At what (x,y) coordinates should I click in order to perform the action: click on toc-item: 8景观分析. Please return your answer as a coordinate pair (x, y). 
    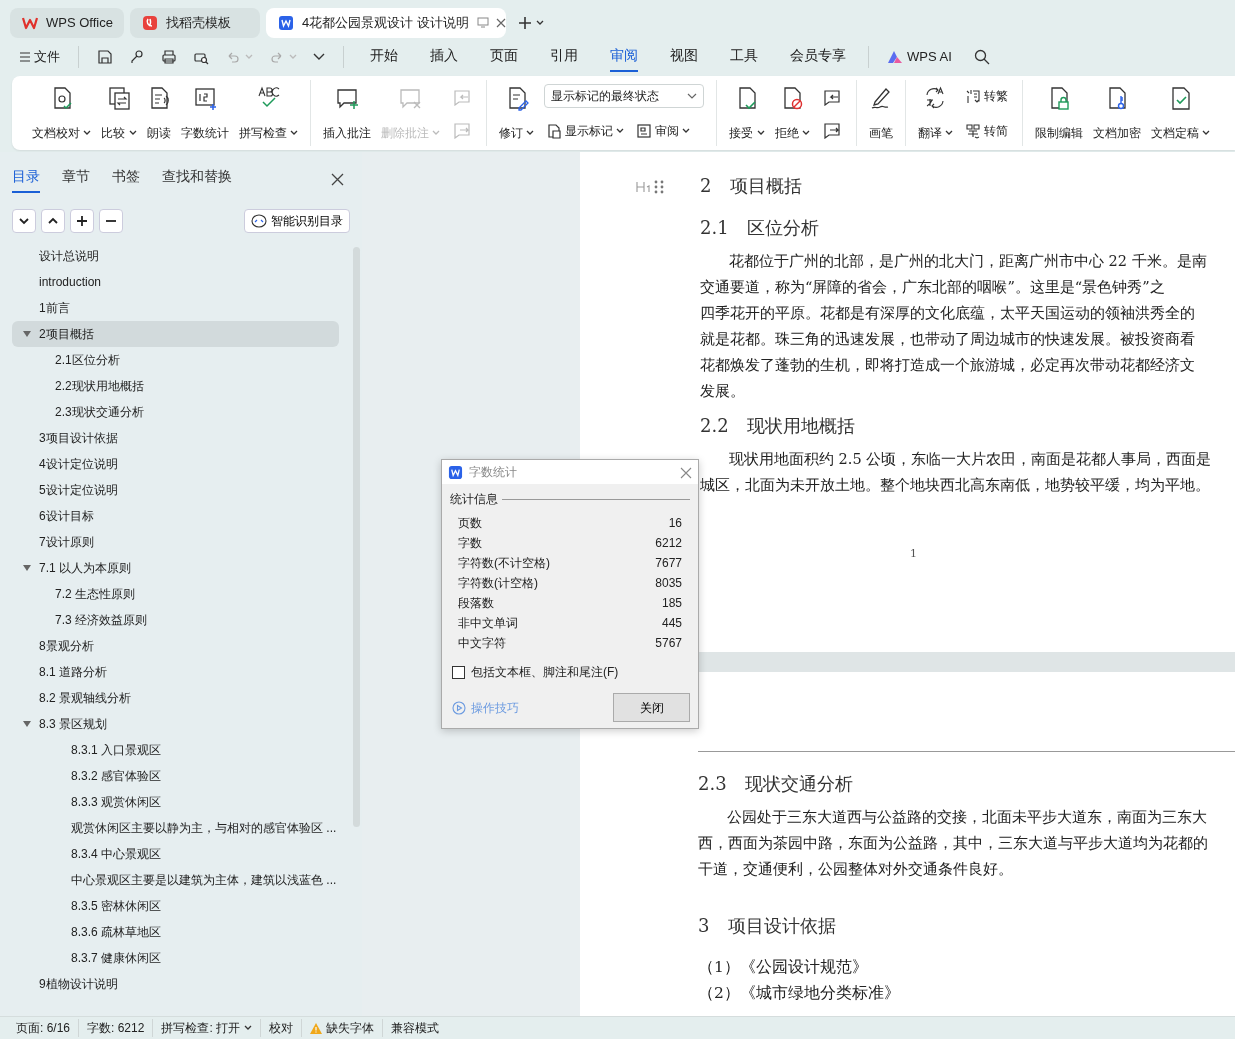
    Looking at the image, I should click on (175, 646).